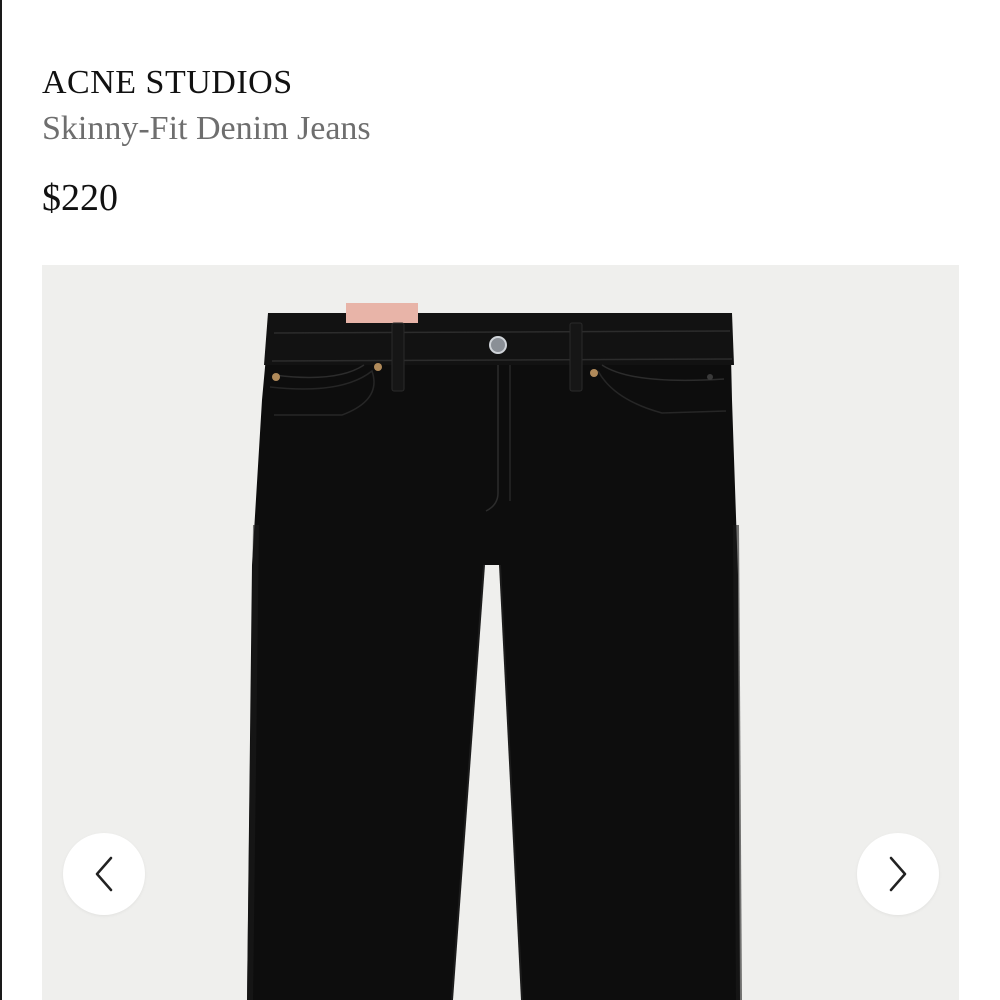  I want to click on next-image-button, so click(898, 874).